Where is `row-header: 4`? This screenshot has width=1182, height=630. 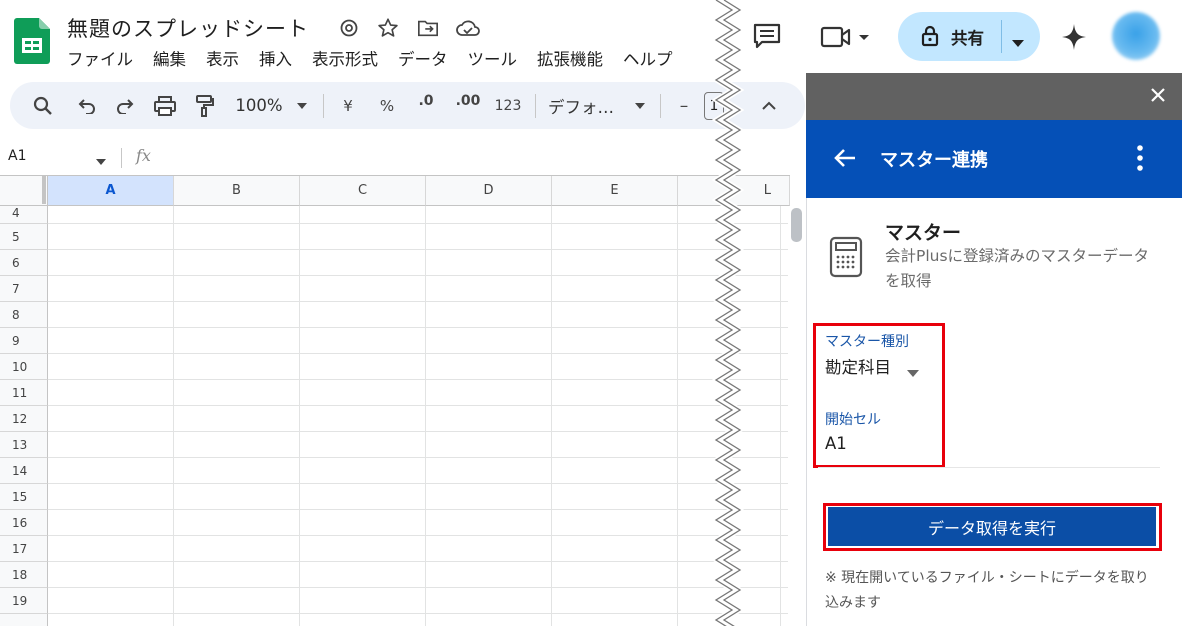 row-header: 4 is located at coordinates (24, 215).